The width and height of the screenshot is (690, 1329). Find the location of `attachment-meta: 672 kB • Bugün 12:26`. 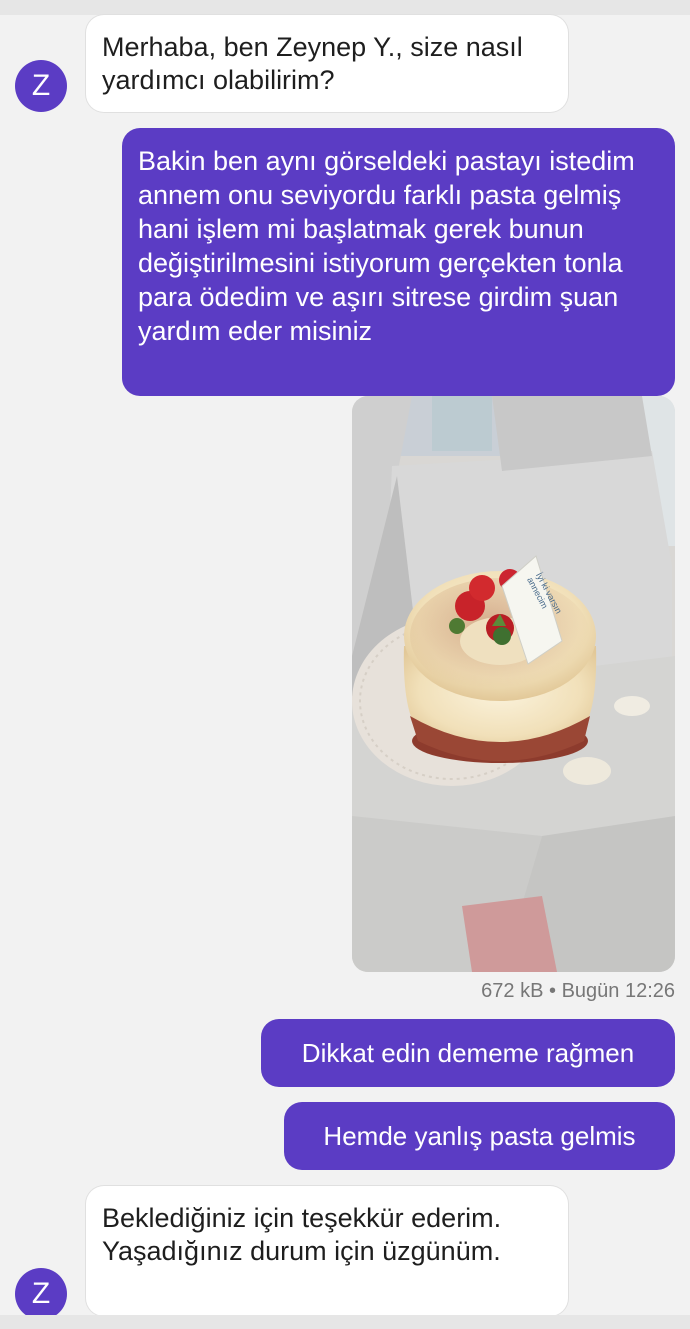

attachment-meta: 672 kB • Bugün 12:26 is located at coordinates (578, 991).